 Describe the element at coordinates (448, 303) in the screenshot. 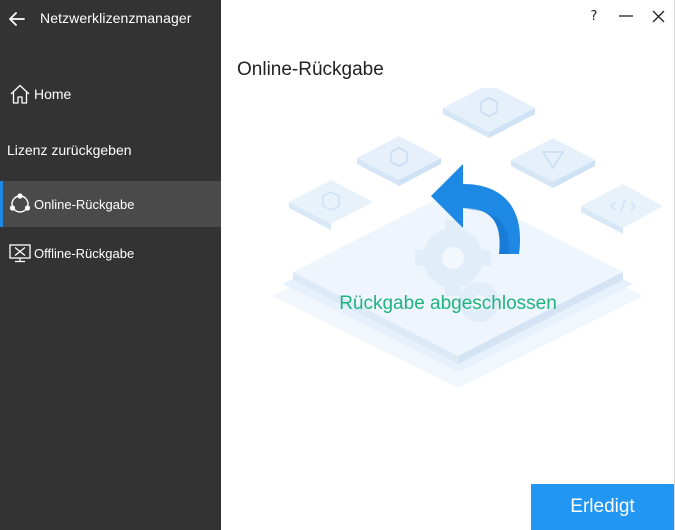

I see `status-message: Rückgabe abgeschlossen` at that location.